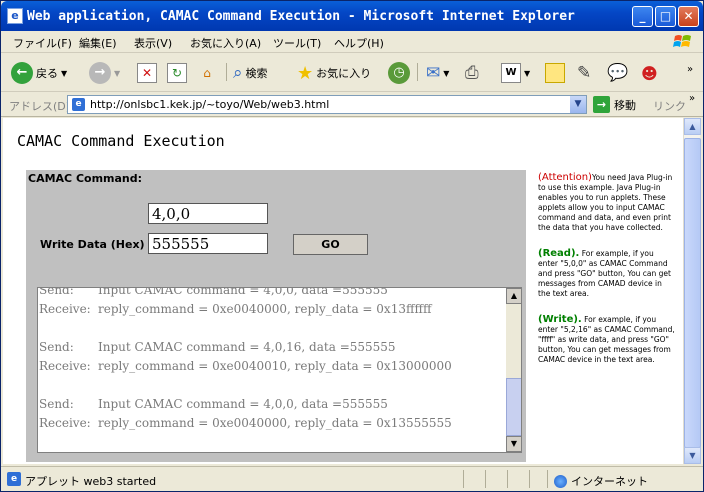 The width and height of the screenshot is (704, 492). Describe the element at coordinates (513, 370) in the screenshot. I see `log-scrollbar: ▲ ▼` at that location.